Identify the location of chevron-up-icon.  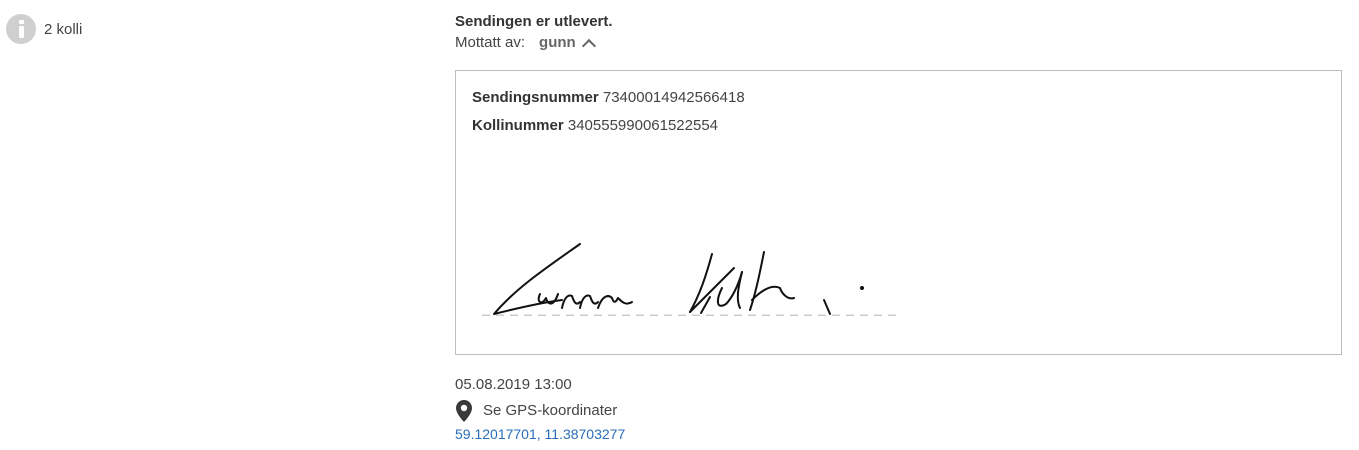
(588, 45).